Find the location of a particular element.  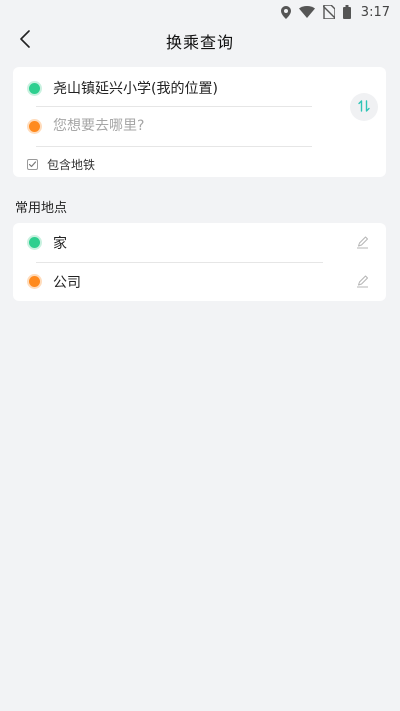

back-button is located at coordinates (25, 41).